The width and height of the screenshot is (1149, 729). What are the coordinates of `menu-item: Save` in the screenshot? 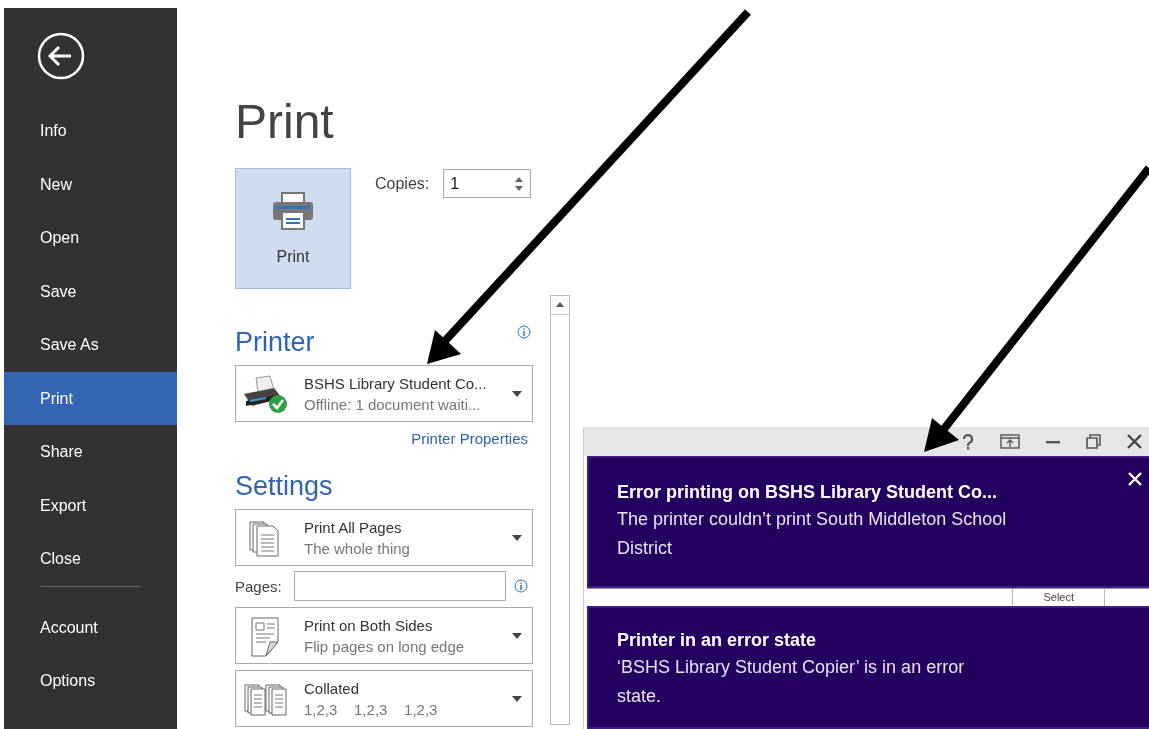 It's located at (90, 291).